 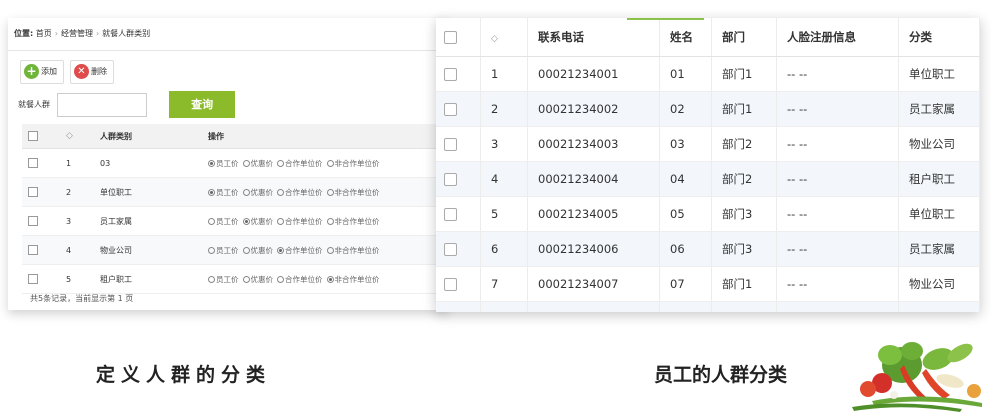 I want to click on table-row: 1 00021234001 01 部门1 -- -- 单位职工, so click(x=708, y=74).